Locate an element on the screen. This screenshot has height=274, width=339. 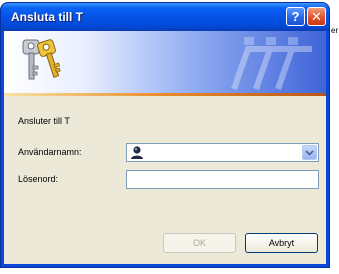
user-icon is located at coordinates (137, 152).